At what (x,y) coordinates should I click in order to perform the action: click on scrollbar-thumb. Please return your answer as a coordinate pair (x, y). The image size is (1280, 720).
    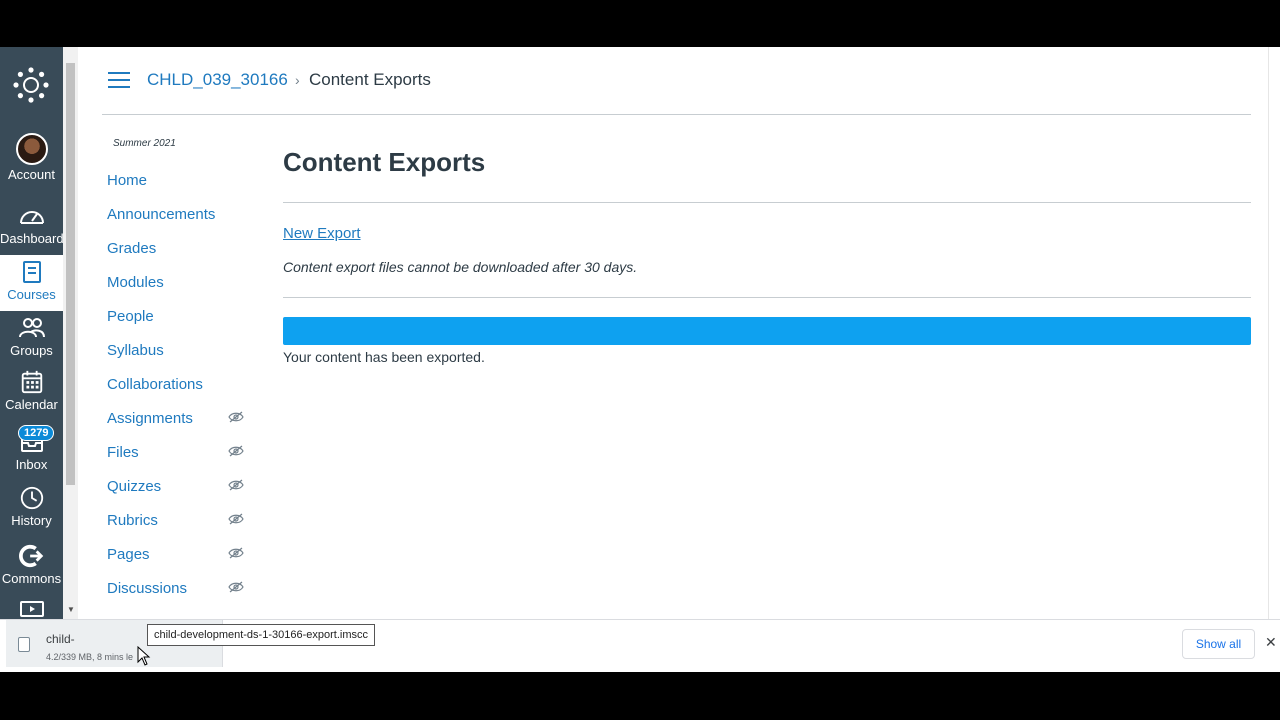
    Looking at the image, I should click on (70, 274).